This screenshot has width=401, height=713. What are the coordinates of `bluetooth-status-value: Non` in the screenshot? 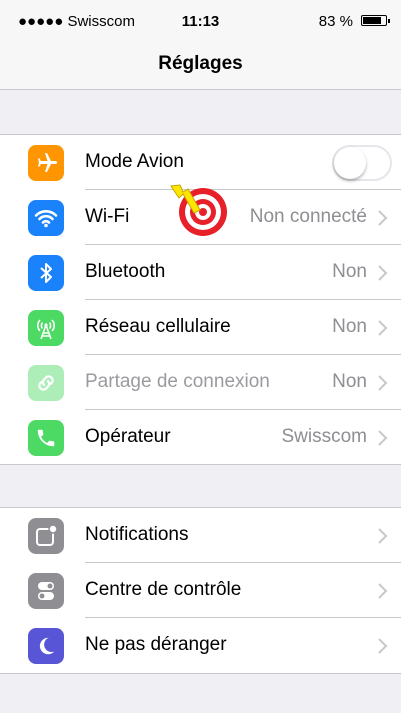 It's located at (349, 271).